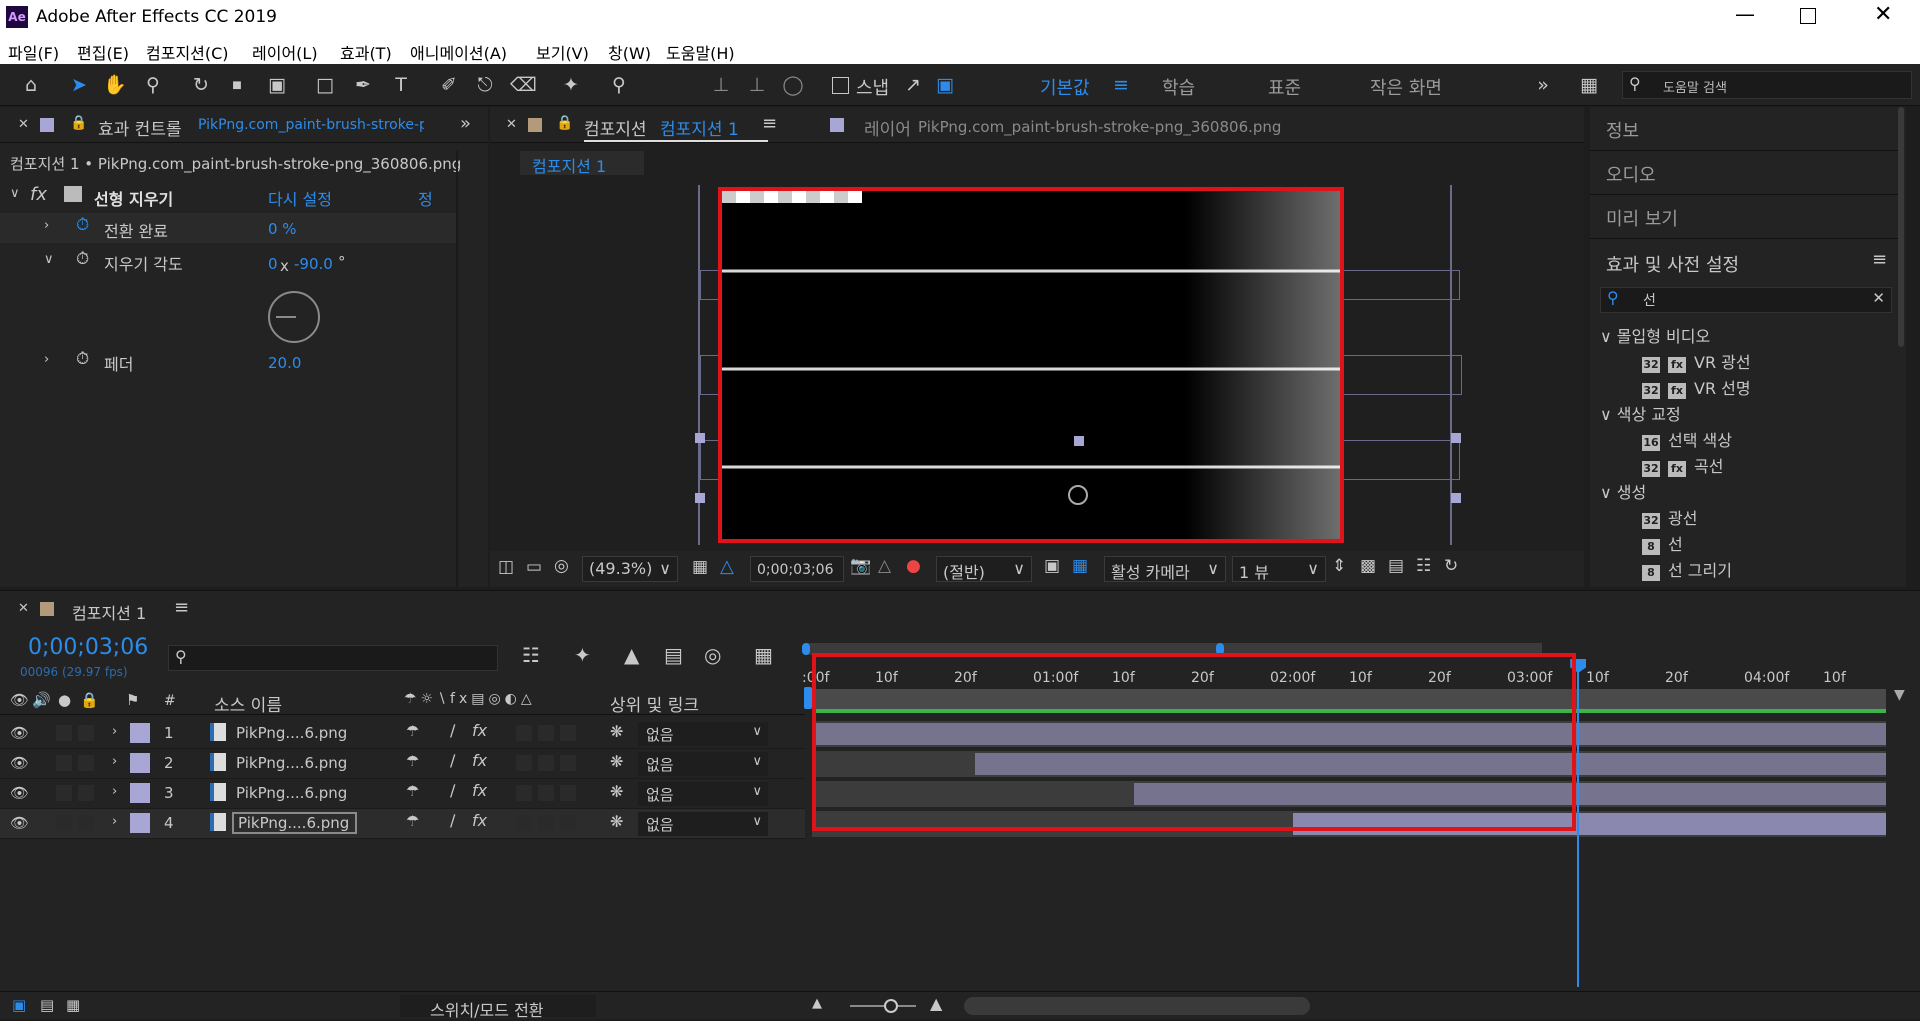 The height and width of the screenshot is (1021, 1920). What do you see at coordinates (1808, 16) in the screenshot?
I see `restore-icon` at bounding box center [1808, 16].